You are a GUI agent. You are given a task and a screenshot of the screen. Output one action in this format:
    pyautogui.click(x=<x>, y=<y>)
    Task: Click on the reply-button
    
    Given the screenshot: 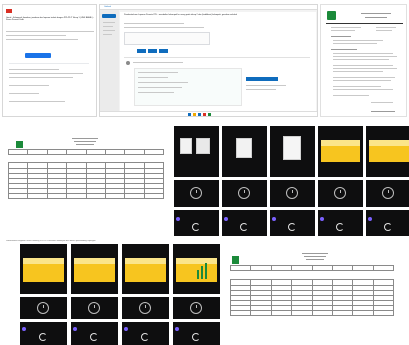 What is the action you would take?
    pyautogui.click(x=141, y=51)
    